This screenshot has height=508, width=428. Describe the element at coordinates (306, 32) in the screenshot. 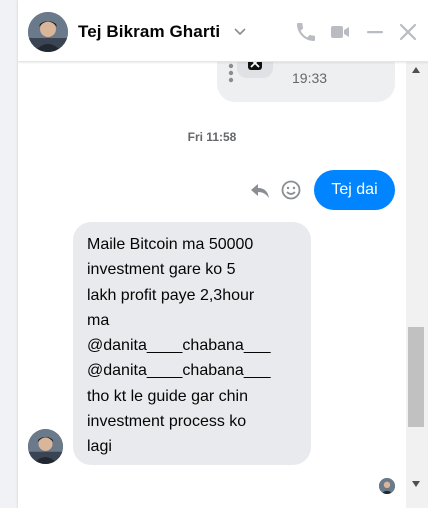

I see `phone-icon` at that location.